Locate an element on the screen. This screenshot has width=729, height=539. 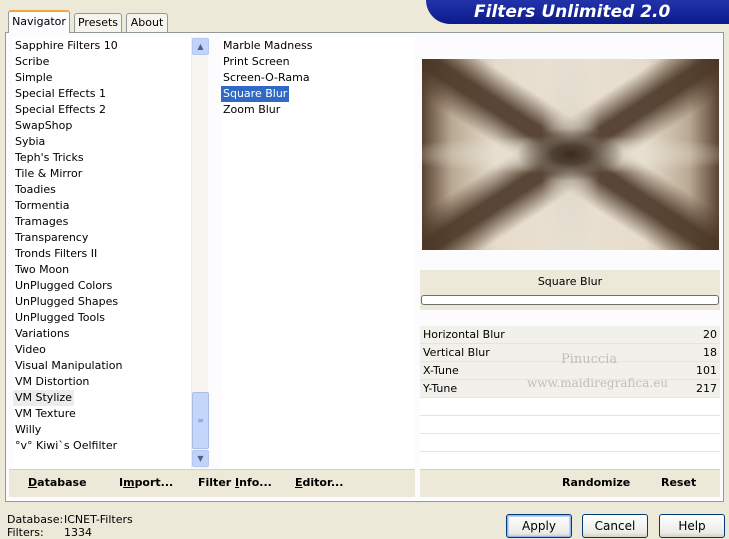
tab-navigator: Navigator is located at coordinates (39, 21).